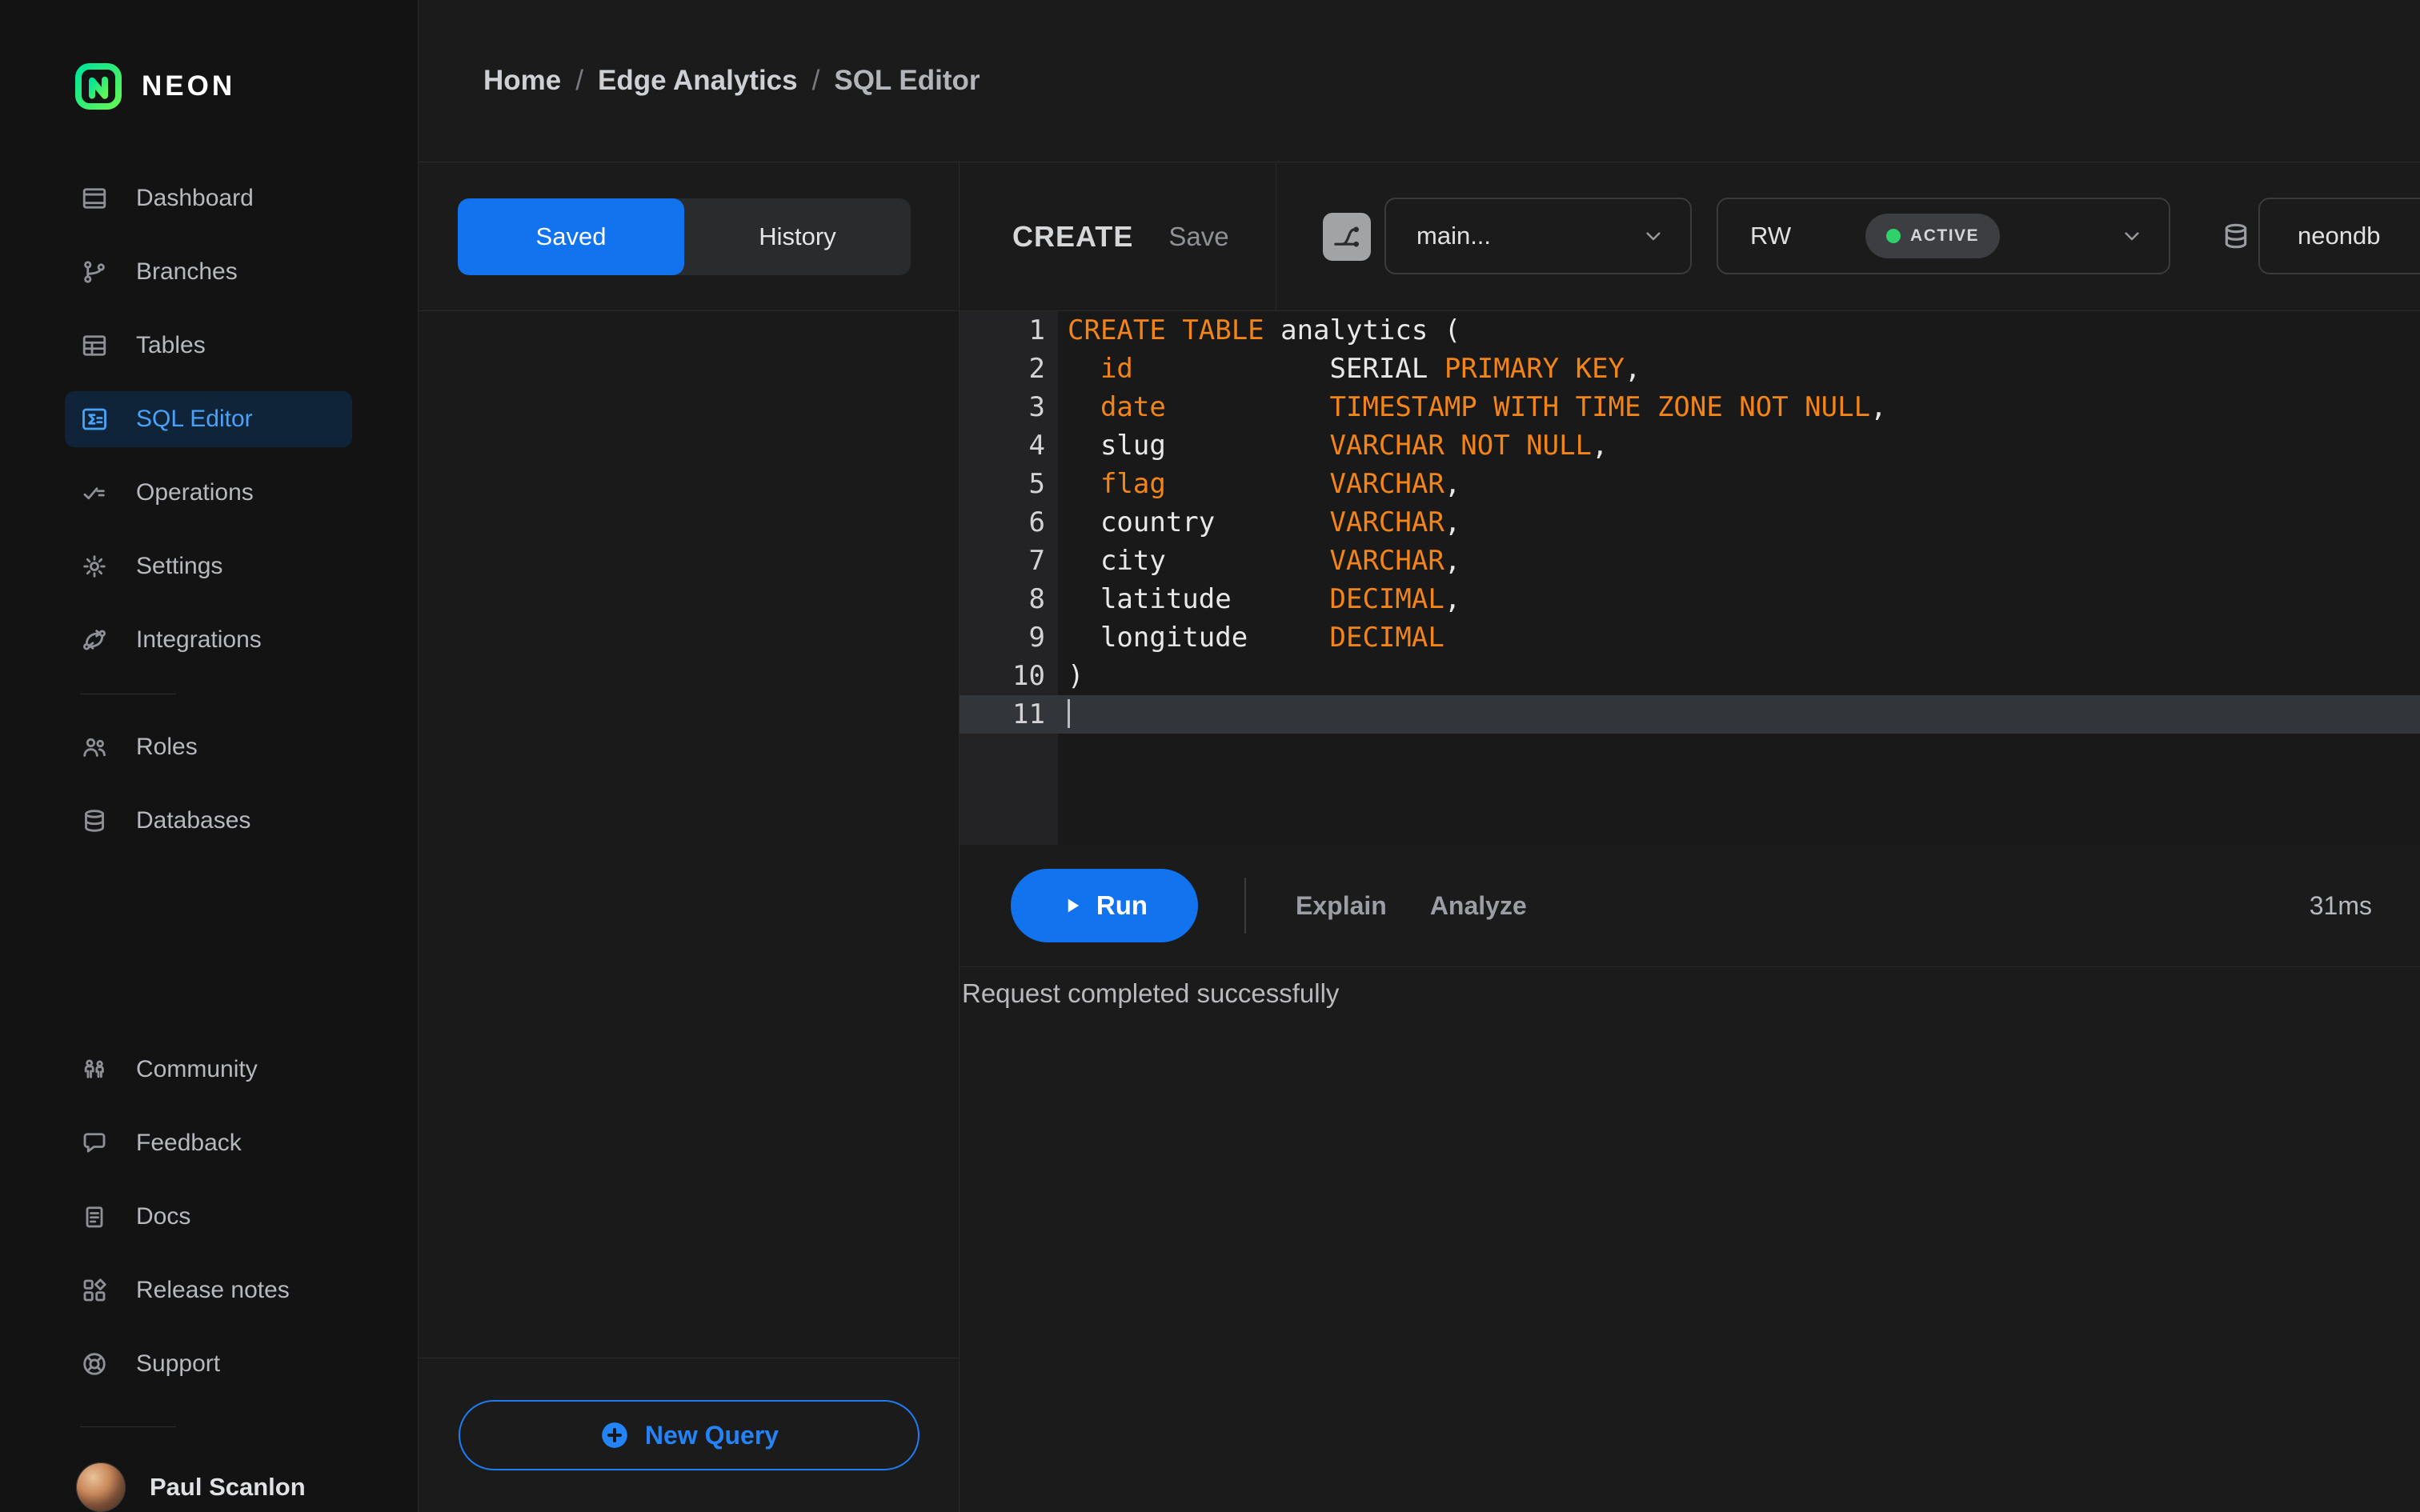 The image size is (2420, 1512). What do you see at coordinates (1009, 789) in the screenshot?
I see `gutter-background` at bounding box center [1009, 789].